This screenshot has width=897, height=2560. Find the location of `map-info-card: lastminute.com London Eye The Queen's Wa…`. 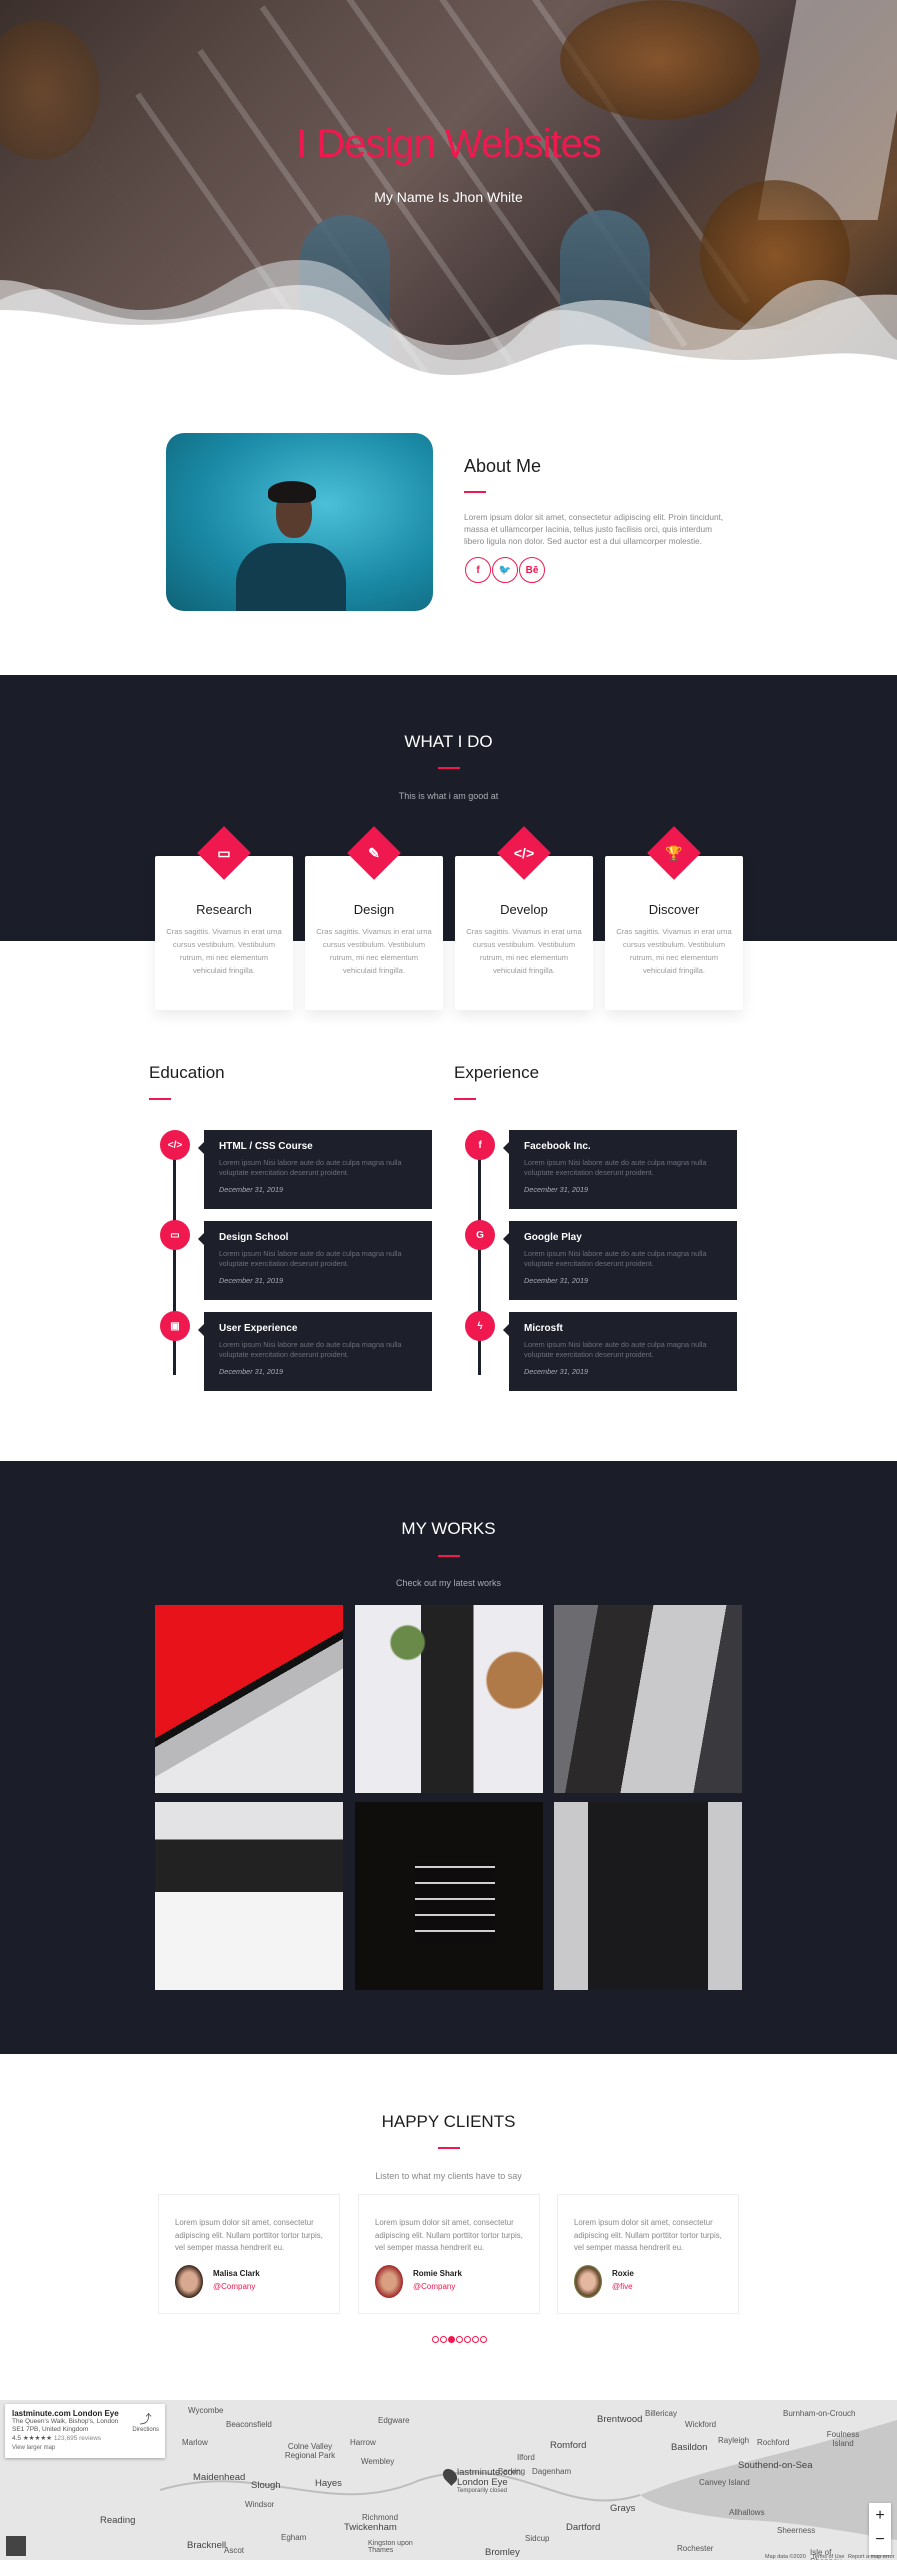

map-info-card: lastminute.com London Eye The Queen's Wa… is located at coordinates (85, 2431).